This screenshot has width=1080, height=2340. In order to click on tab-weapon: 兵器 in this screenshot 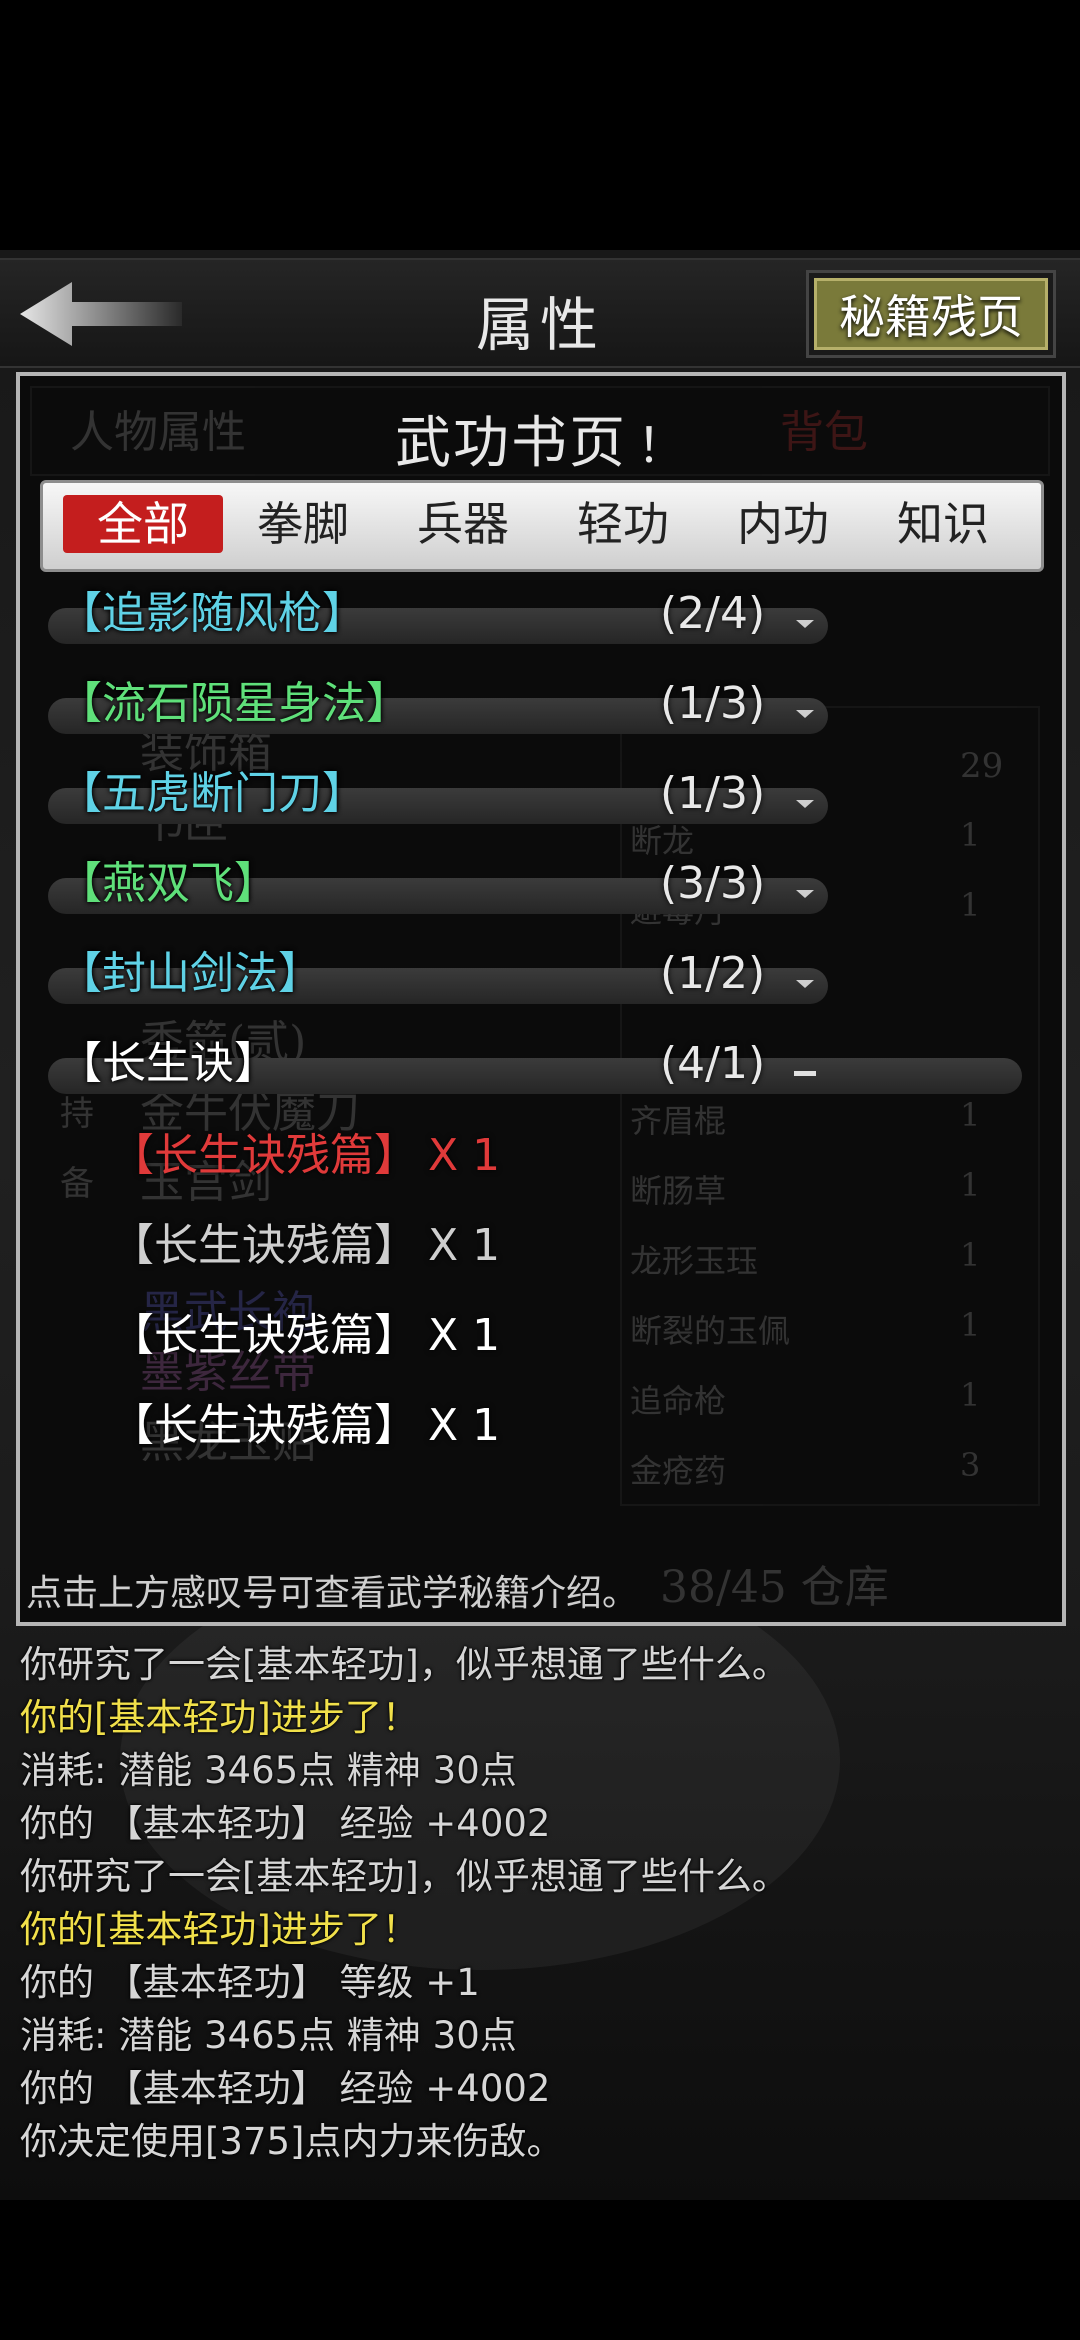, I will do `click(463, 524)`.